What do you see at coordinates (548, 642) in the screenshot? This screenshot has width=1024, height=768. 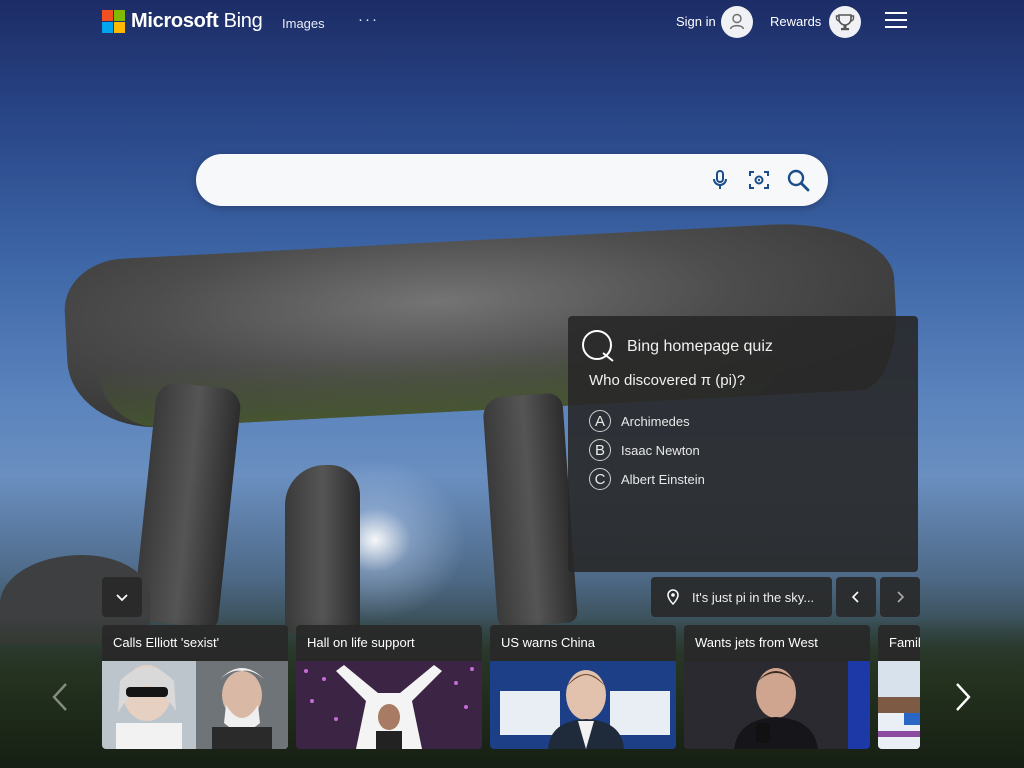 I see `news-title: US warns China` at bounding box center [548, 642].